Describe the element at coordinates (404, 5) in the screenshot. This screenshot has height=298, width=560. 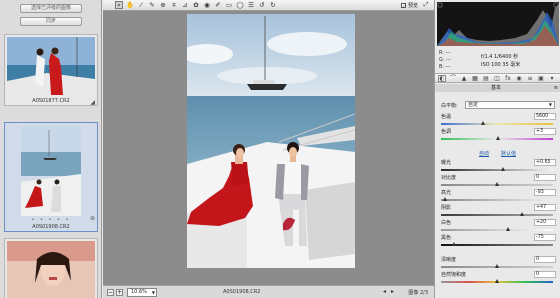
I see `checkbox-icon: ✓` at that location.